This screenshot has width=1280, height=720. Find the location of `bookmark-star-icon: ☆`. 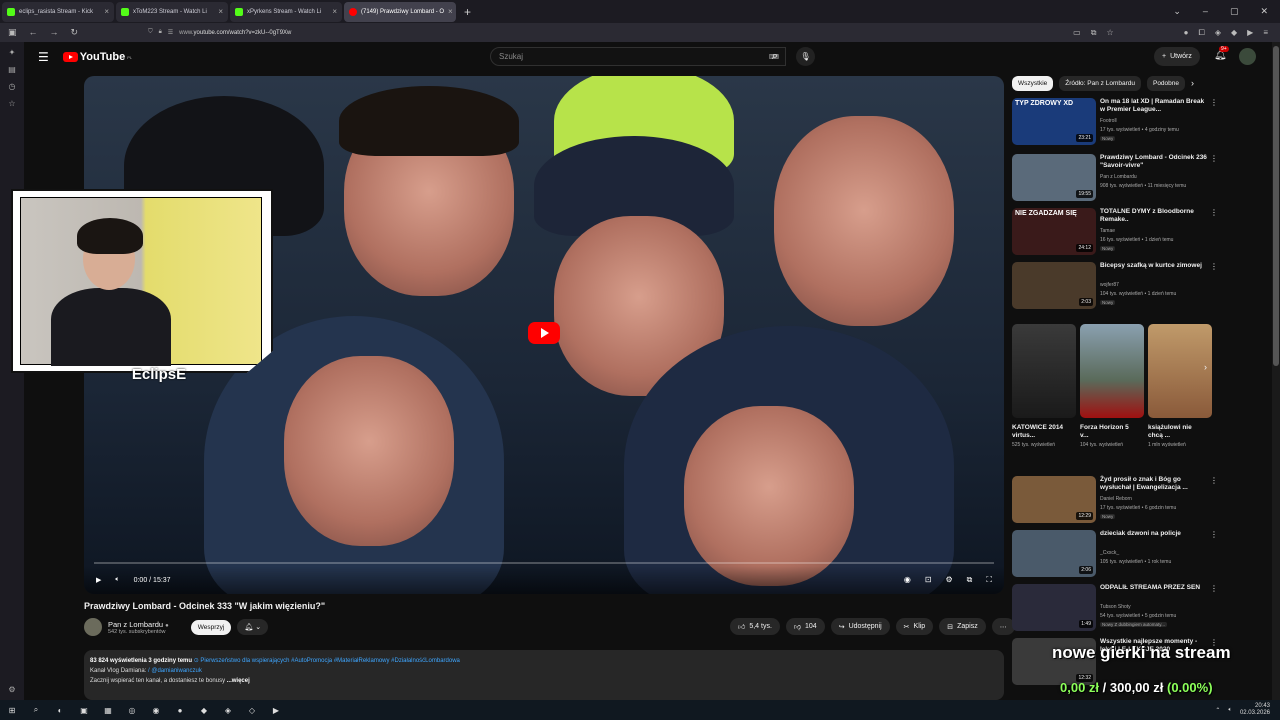

bookmark-star-icon: ☆ is located at coordinates (1109, 33).